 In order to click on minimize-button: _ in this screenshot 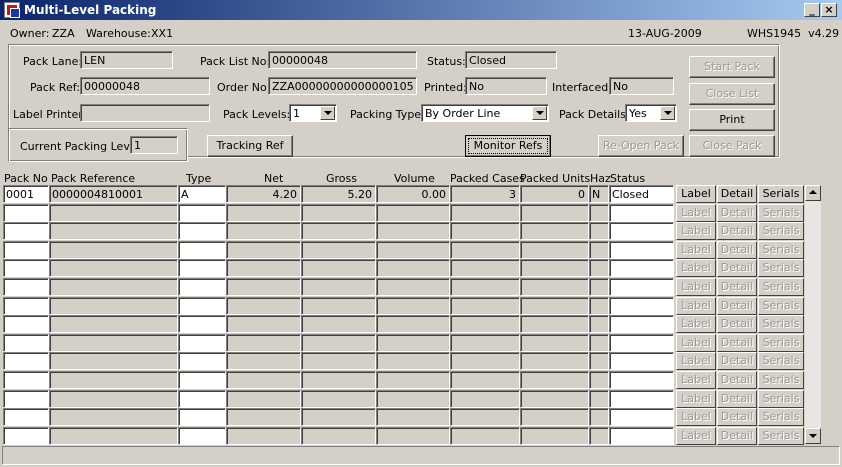, I will do `click(812, 10)`.